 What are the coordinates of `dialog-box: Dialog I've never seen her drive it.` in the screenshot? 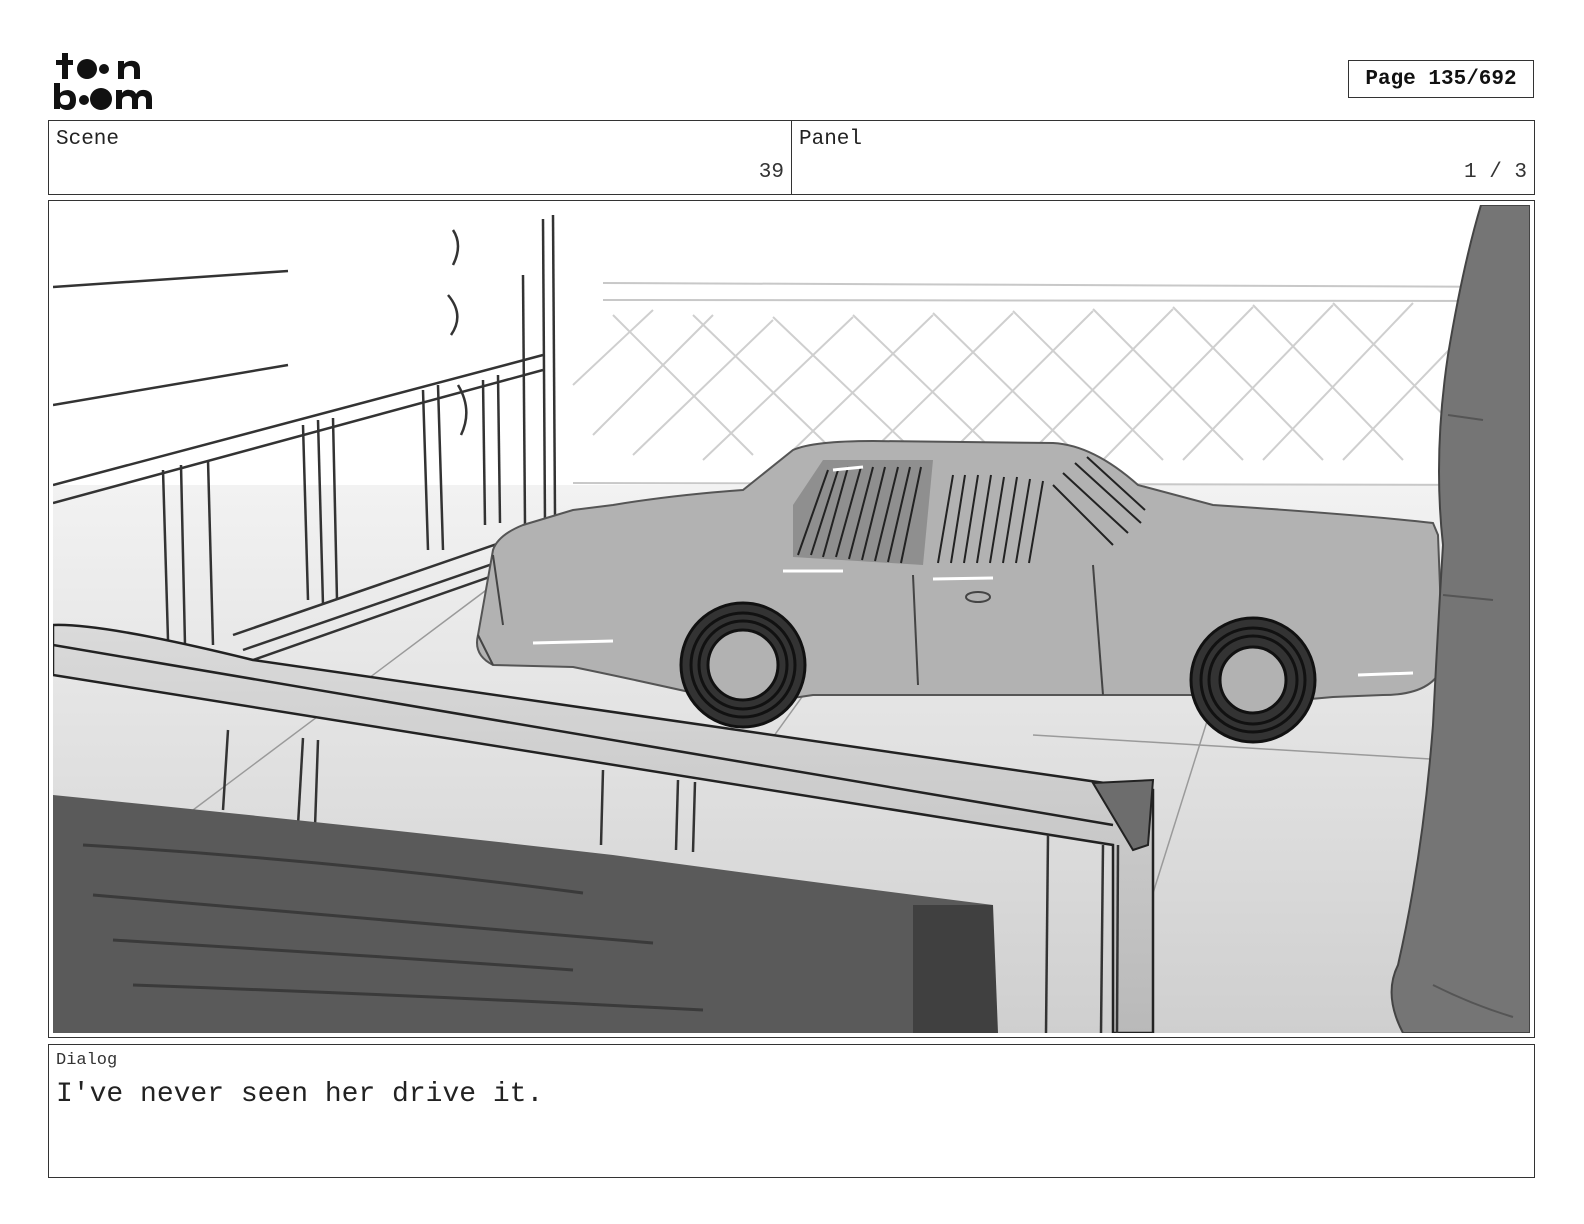 It's located at (791, 1111).